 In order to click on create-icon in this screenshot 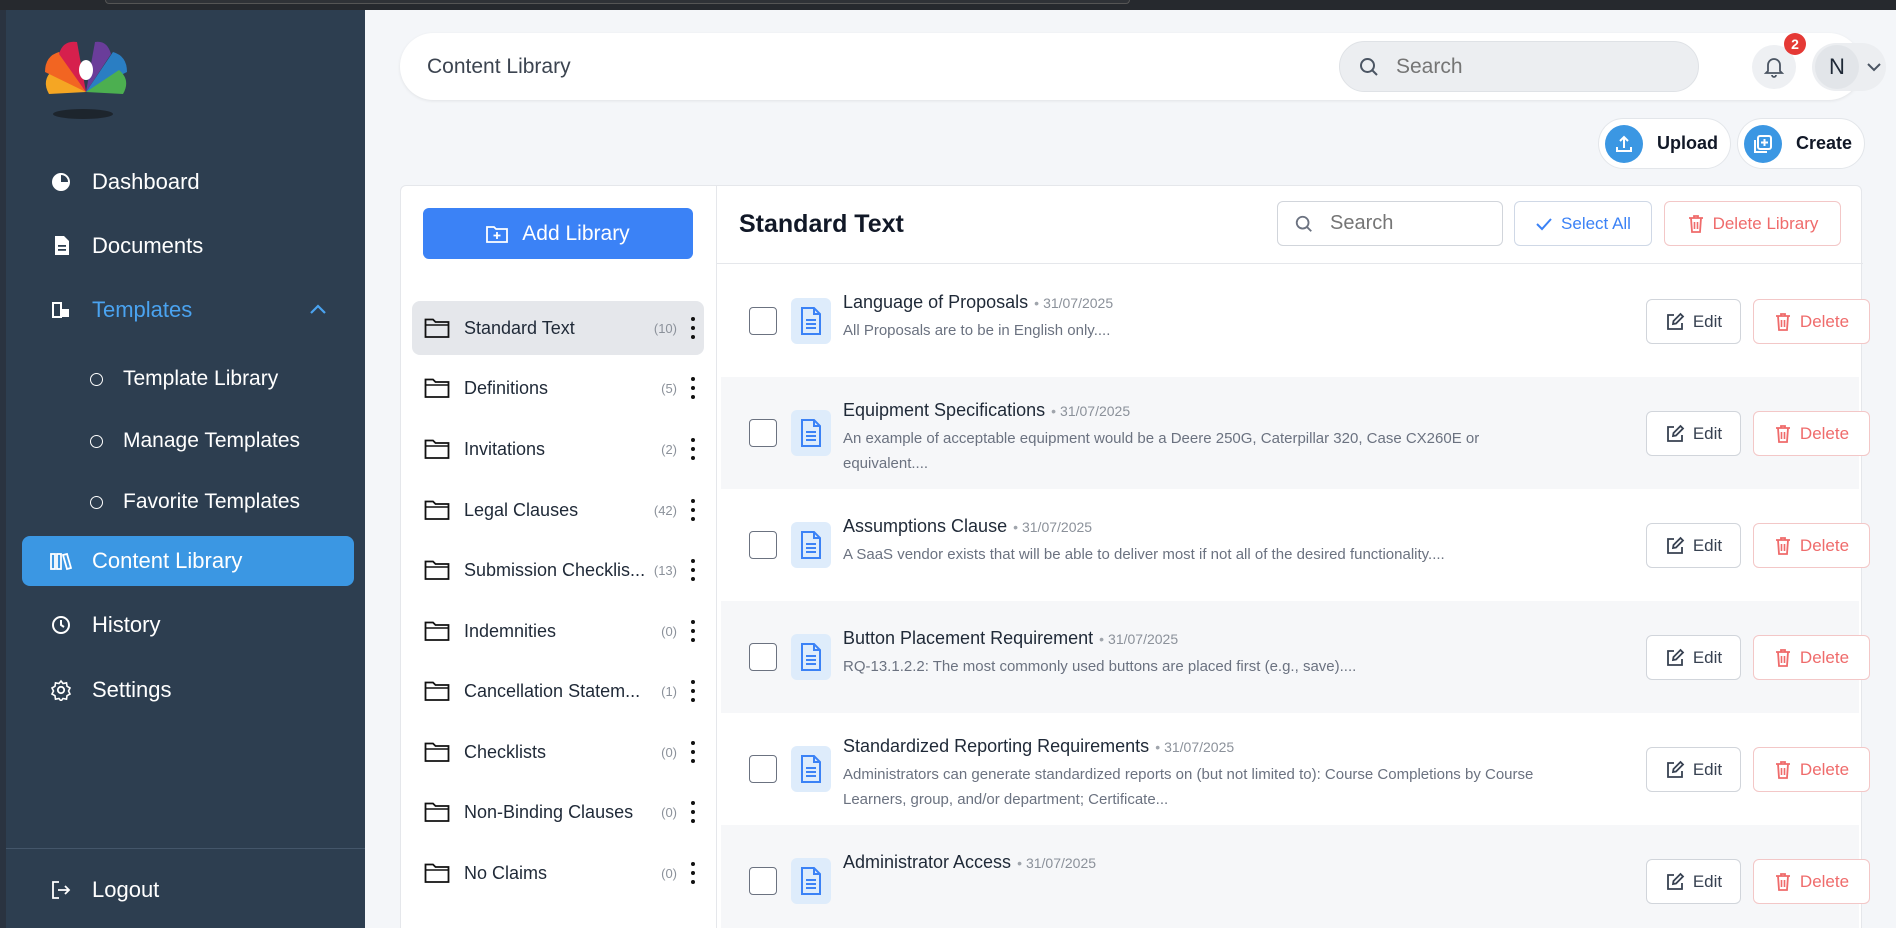, I will do `click(1763, 143)`.